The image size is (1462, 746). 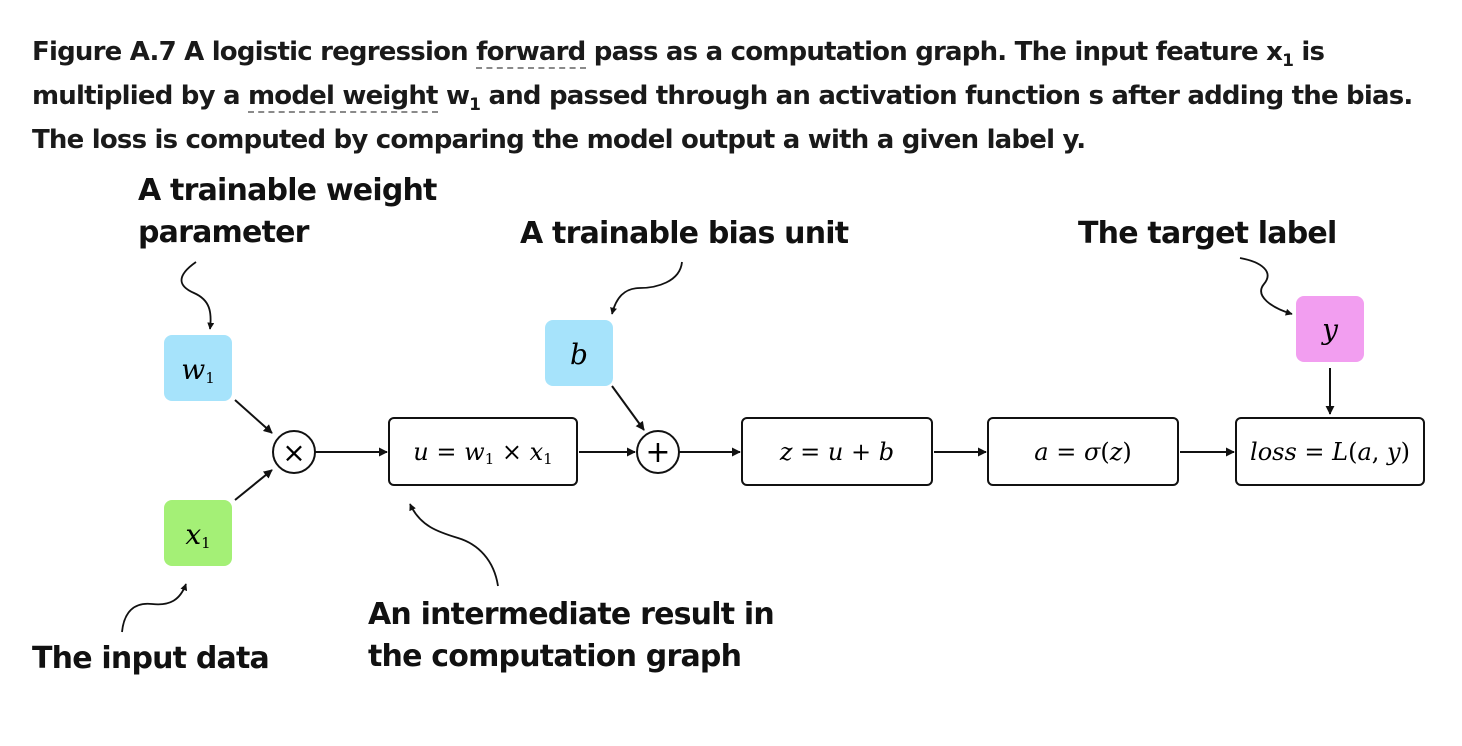 I want to click on eq-op: ×, so click(x=511, y=452).